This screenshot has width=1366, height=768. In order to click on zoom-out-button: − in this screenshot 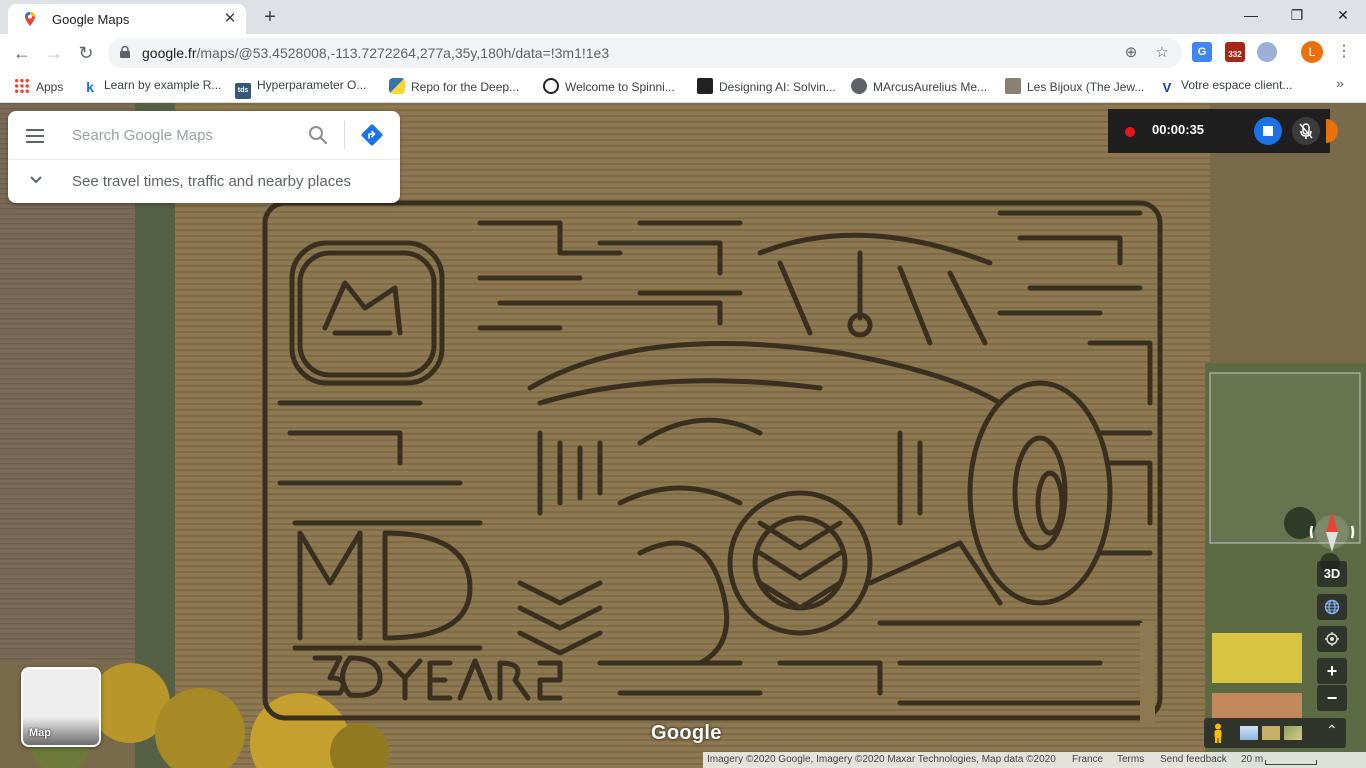, I will do `click(1332, 698)`.